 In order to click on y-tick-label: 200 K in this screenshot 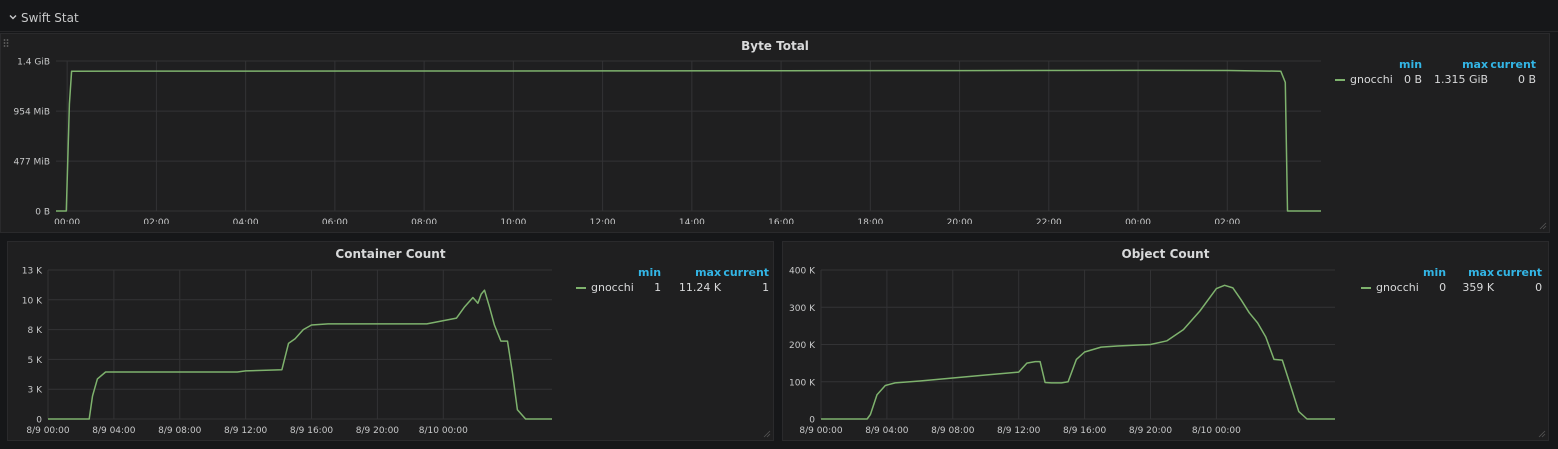, I will do `click(802, 346)`.